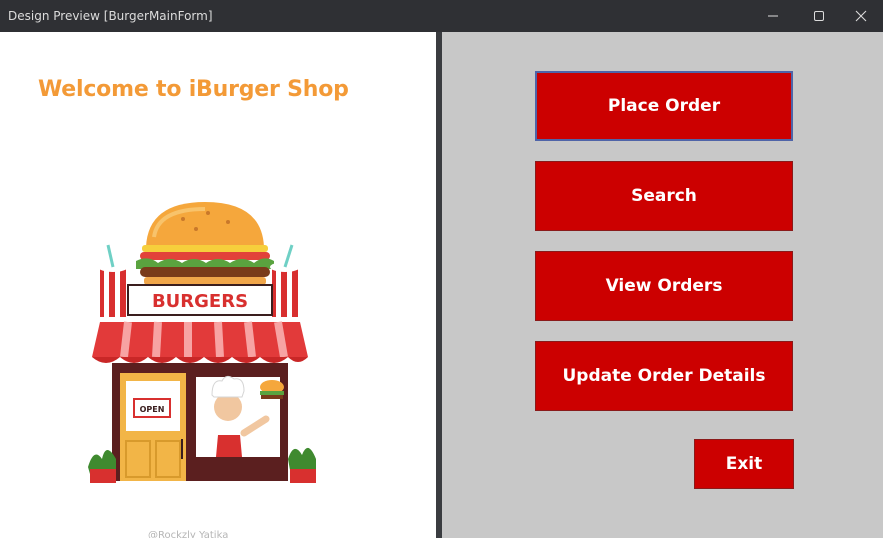  I want to click on view-orders-button: View Orders, so click(664, 286).